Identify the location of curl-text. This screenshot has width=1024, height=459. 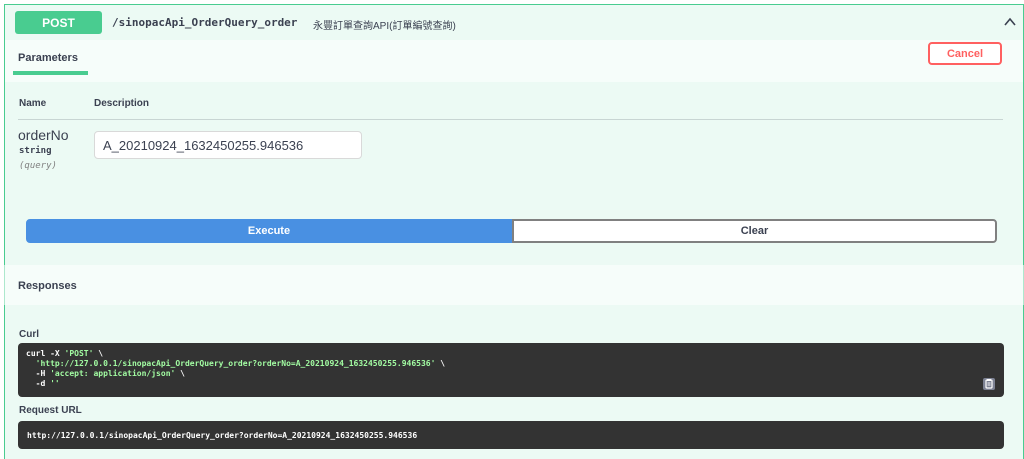
(31, 363).